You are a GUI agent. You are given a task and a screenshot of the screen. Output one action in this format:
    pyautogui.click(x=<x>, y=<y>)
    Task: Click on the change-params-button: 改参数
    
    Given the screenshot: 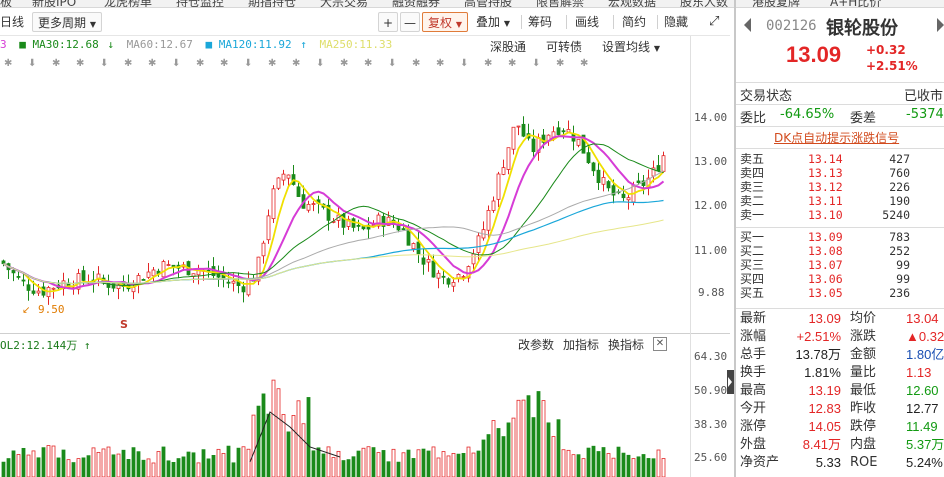 What is the action you would take?
    pyautogui.click(x=536, y=344)
    